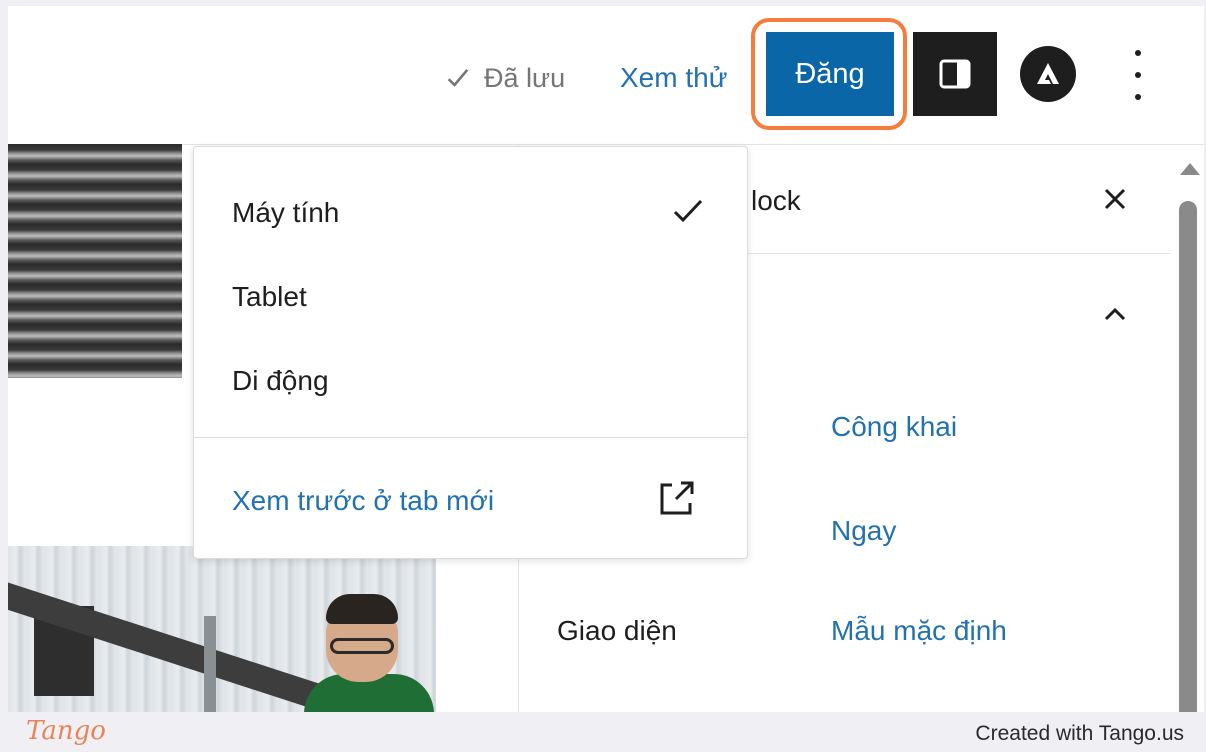  What do you see at coordinates (210, 664) in the screenshot?
I see `image-post-shape` at bounding box center [210, 664].